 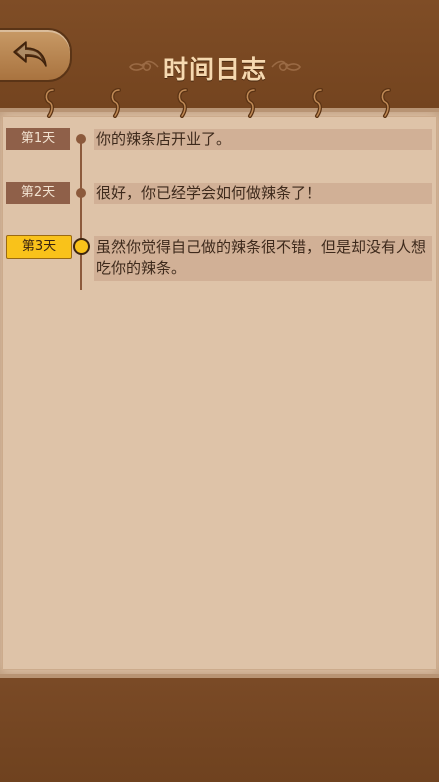 I want to click on entry-text: 虽然你觉得自己做的辣条很不错，但是却没有人想吃你的辣条。, so click(x=263, y=258).